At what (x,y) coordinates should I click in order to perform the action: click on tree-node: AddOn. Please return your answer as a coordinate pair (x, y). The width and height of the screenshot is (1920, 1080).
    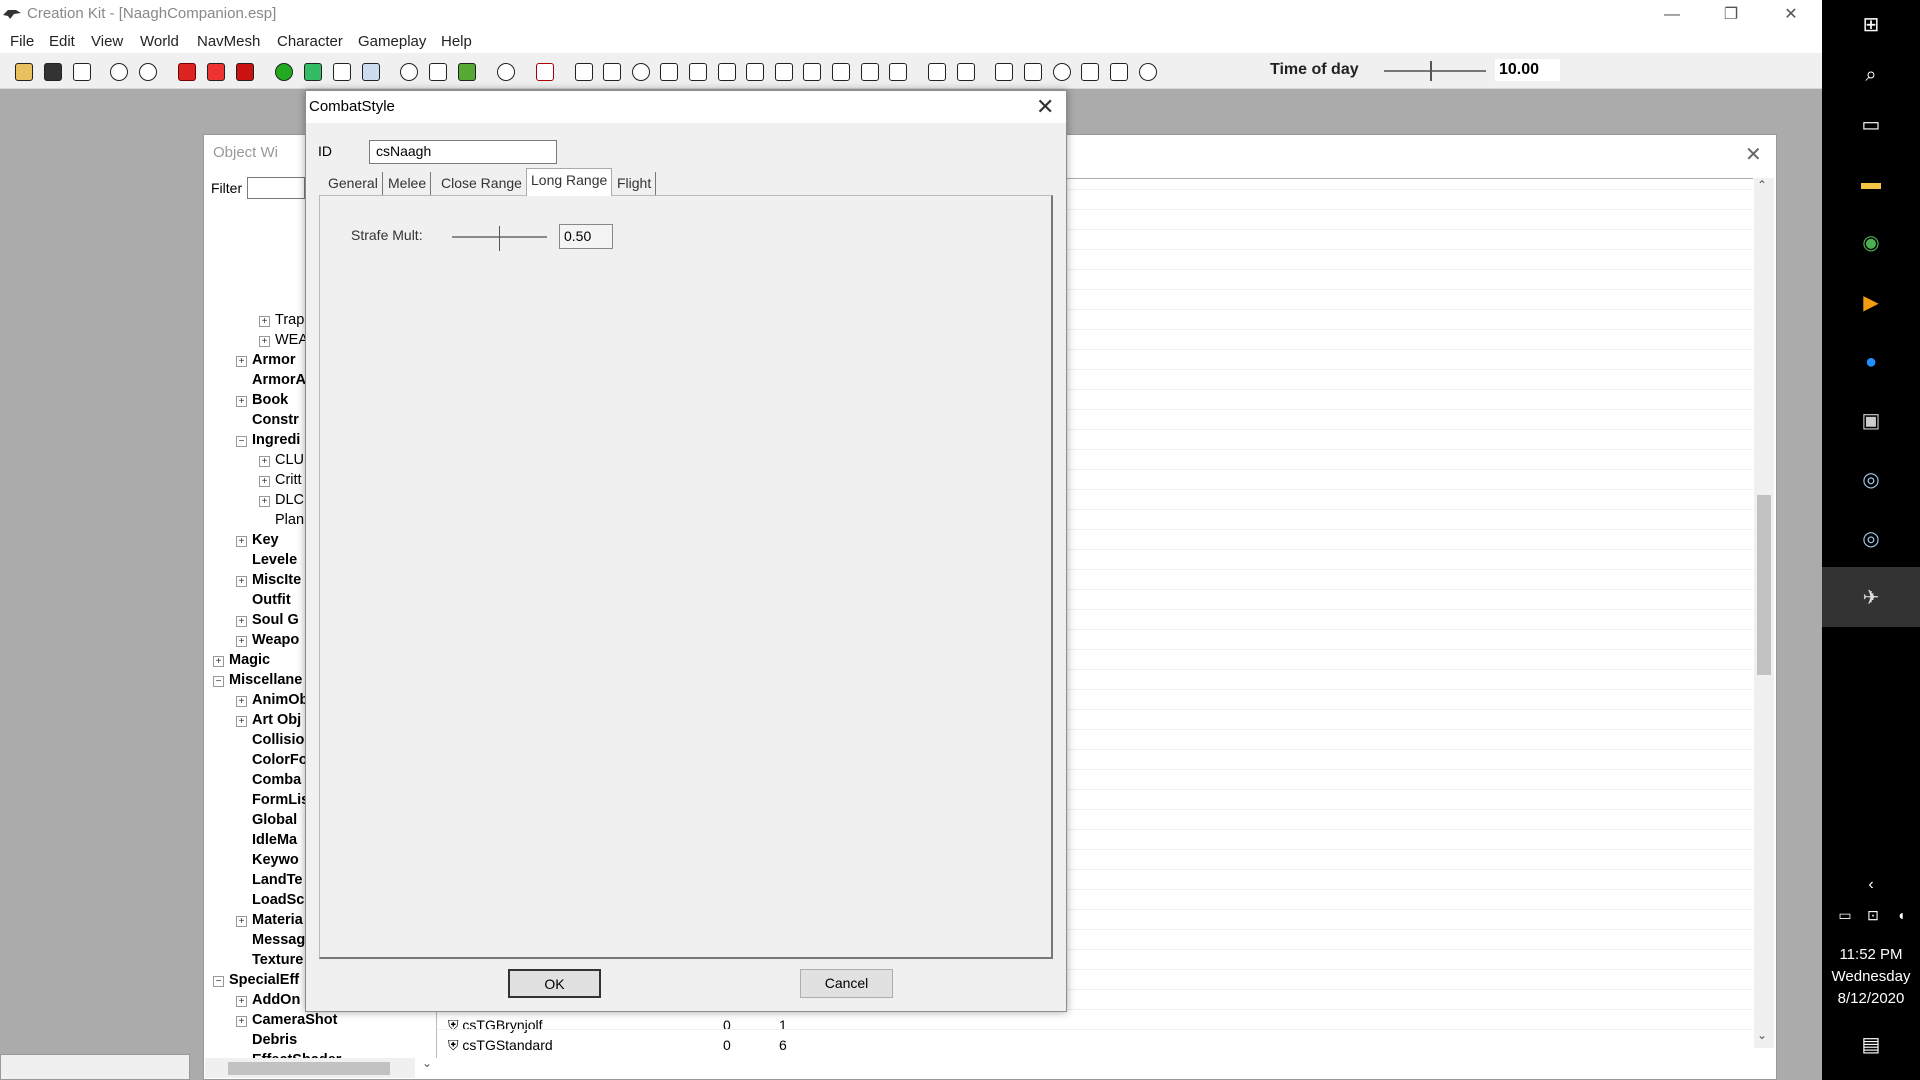
    Looking at the image, I should click on (276, 1000).